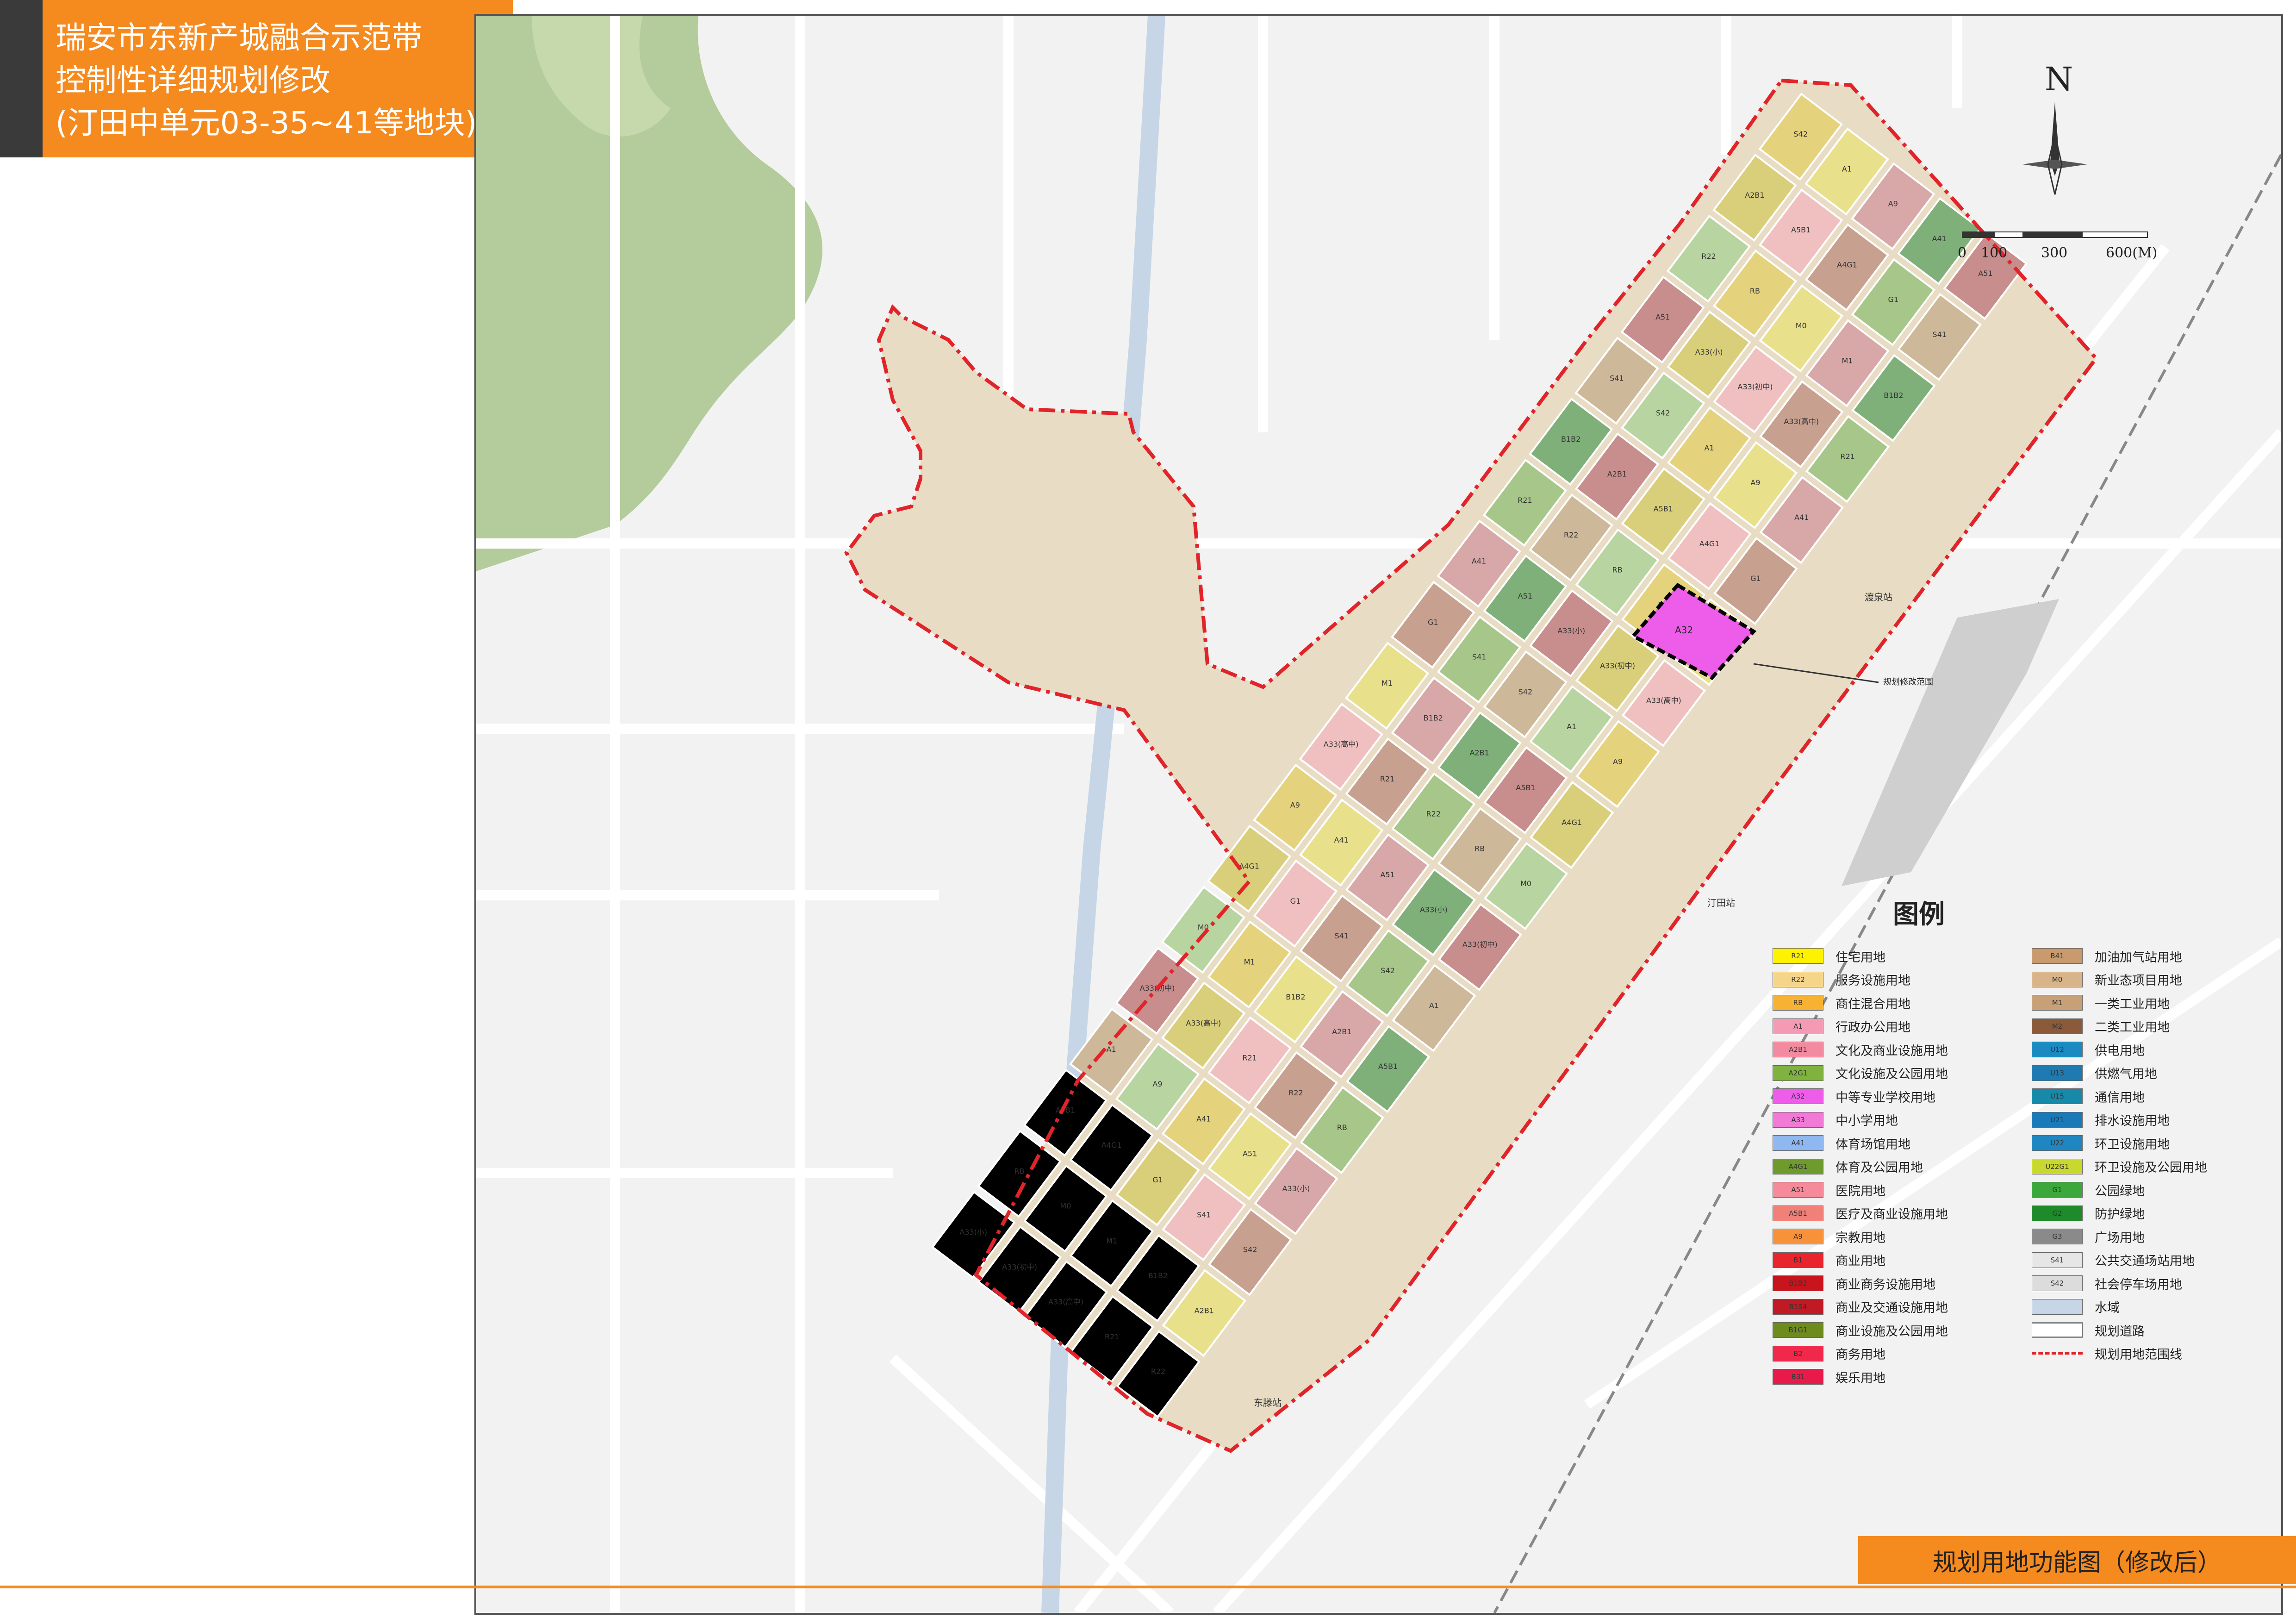 This screenshot has height=1624, width=2296. What do you see at coordinates (1892, 1331) in the screenshot?
I see `legend-label: 商业设施及公园用地` at bounding box center [1892, 1331].